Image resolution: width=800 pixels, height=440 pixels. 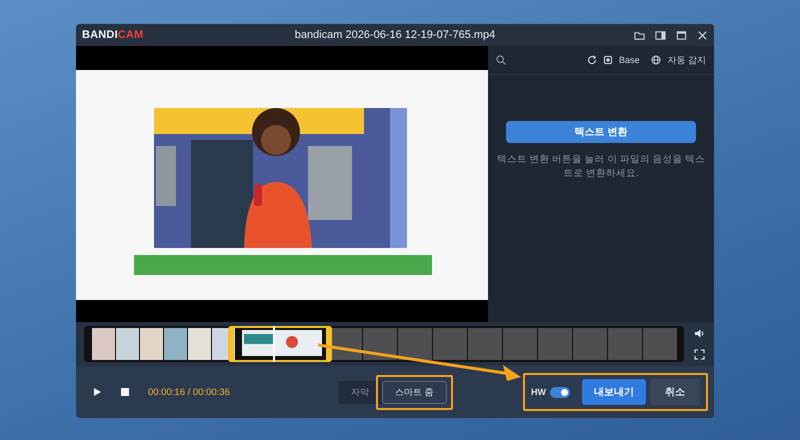 What do you see at coordinates (395, 35) in the screenshot?
I see `window-title: bandicam 2026-06-16 12-19-07-765.mp4` at bounding box center [395, 35].